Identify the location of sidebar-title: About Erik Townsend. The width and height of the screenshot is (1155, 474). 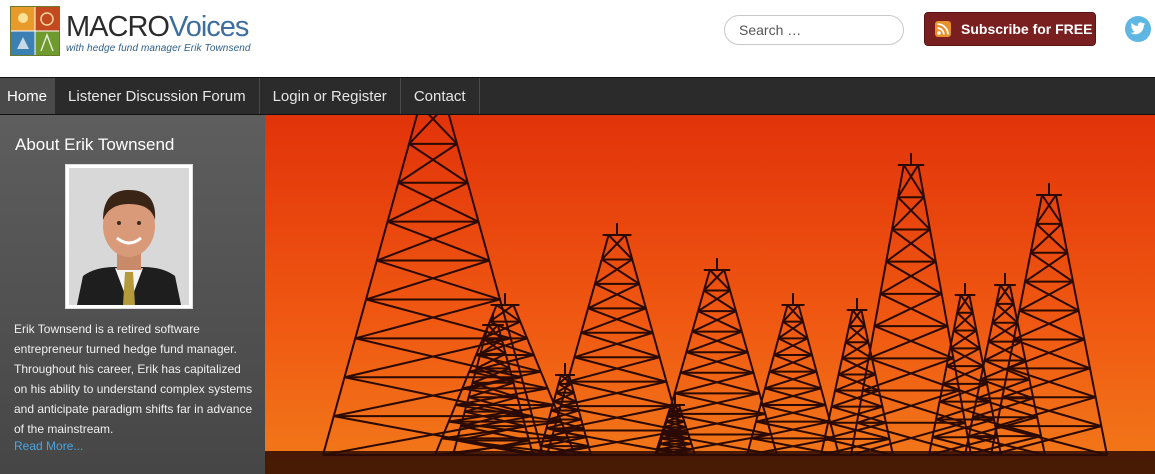
(95, 144).